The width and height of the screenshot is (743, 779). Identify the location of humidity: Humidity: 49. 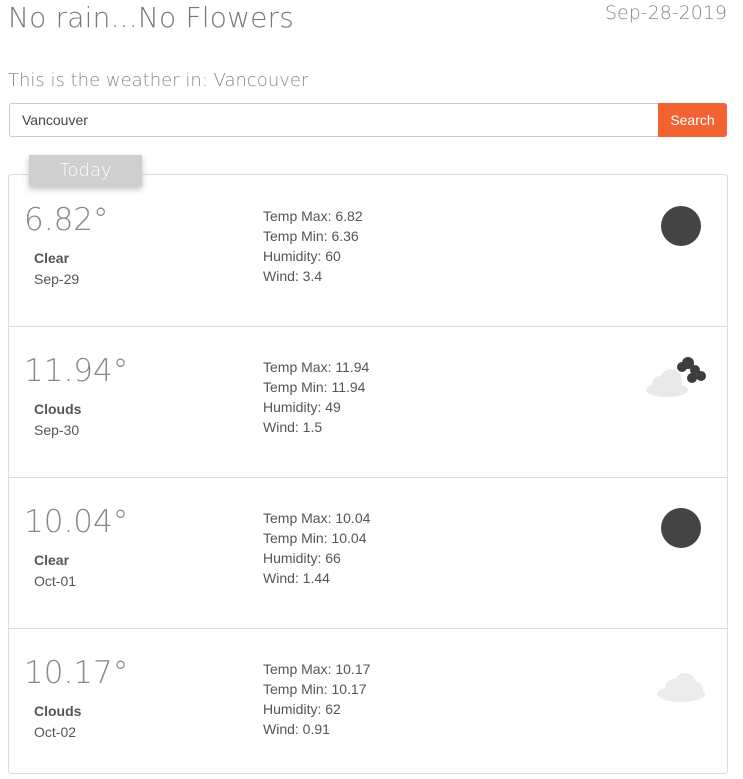
(302, 407).